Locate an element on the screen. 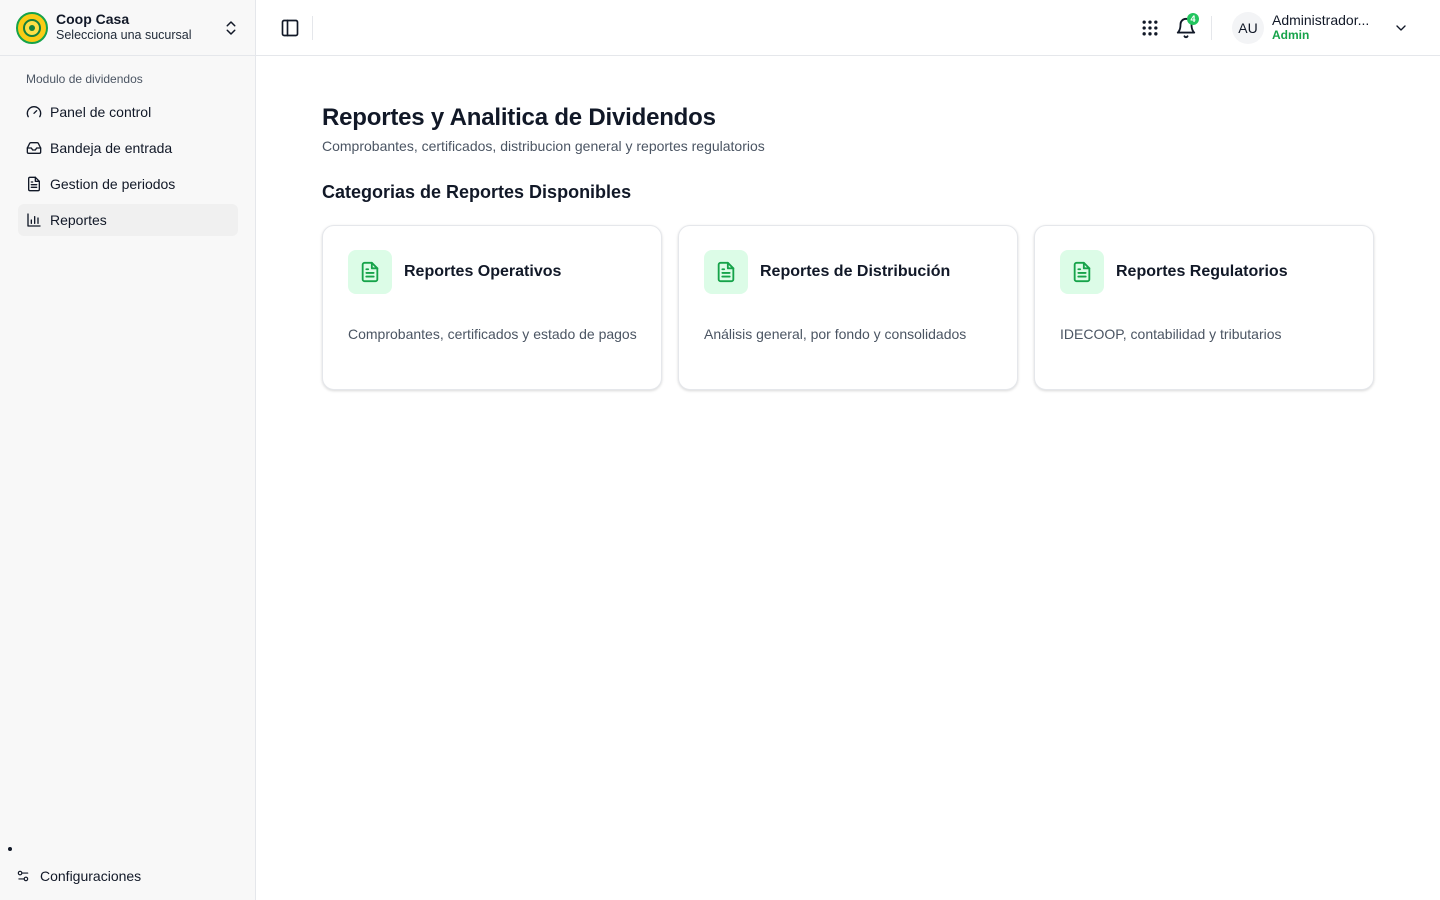 This screenshot has height=900, width=1440. card-title: Reportes Operativos is located at coordinates (483, 271).